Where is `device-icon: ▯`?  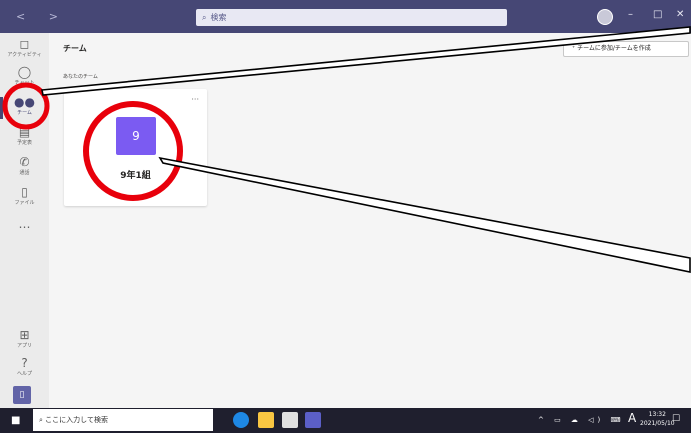
device-icon: ▯ is located at coordinates (22, 395).